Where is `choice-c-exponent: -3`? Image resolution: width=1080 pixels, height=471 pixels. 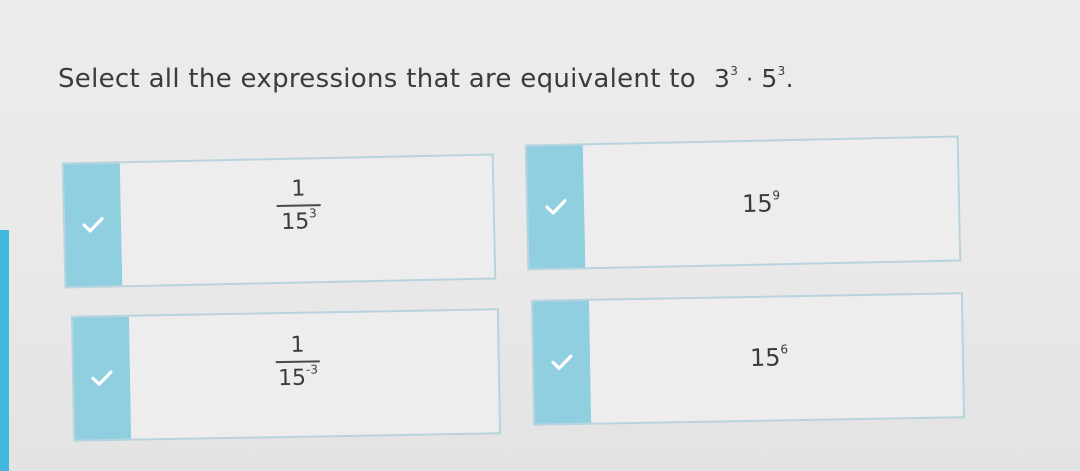 choice-c-exponent: -3 is located at coordinates (312, 369).